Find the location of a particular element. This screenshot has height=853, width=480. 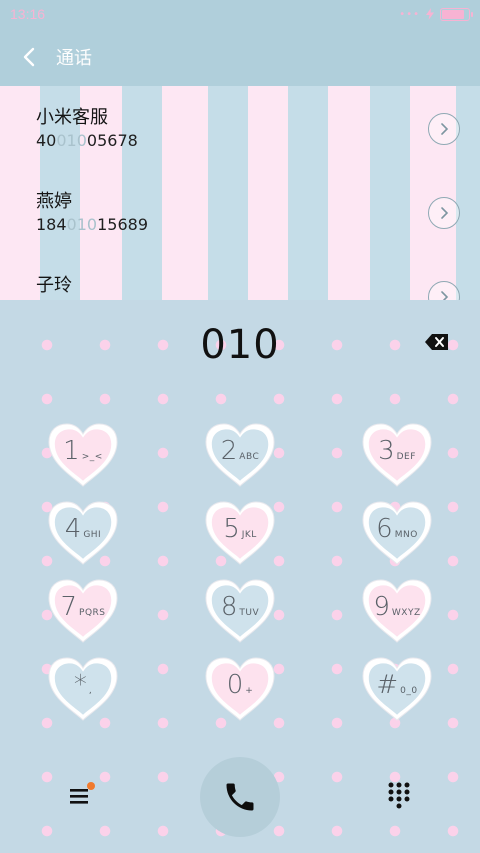

key-label: 7 PQRS is located at coordinates (83, 607).